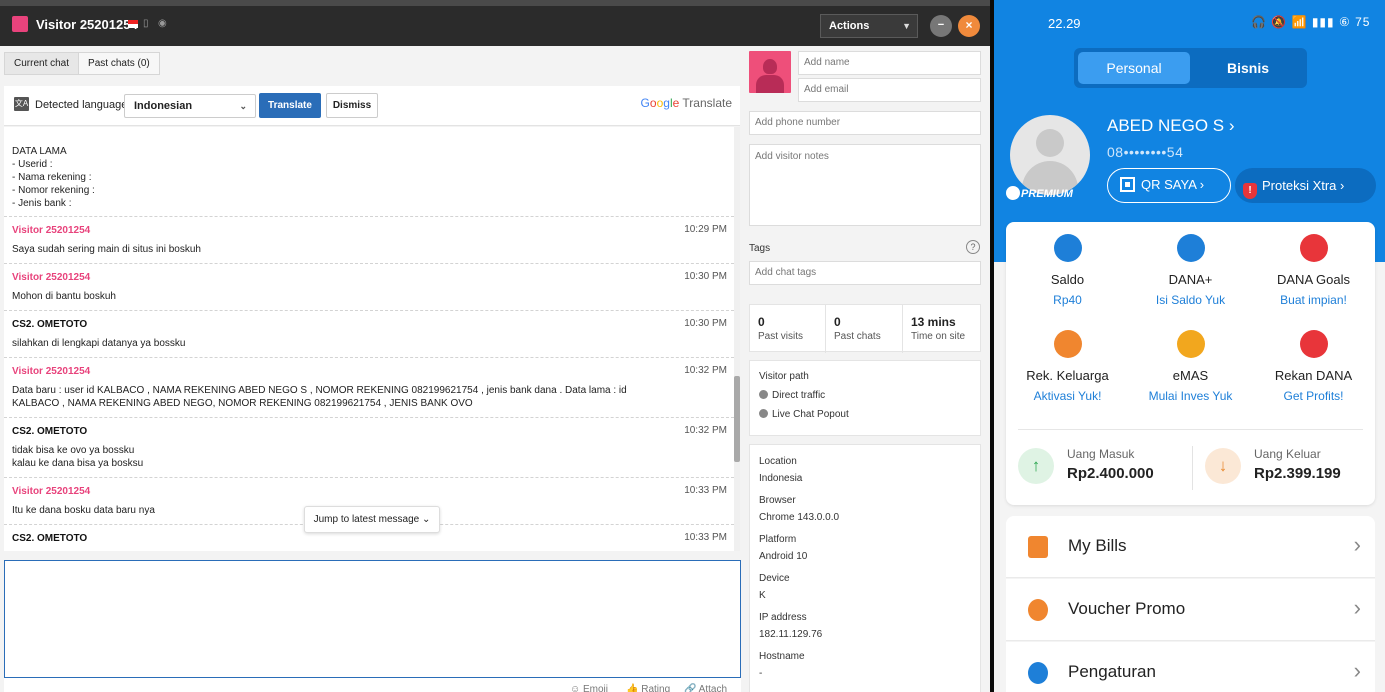  Describe the element at coordinates (1190, 547) in the screenshot. I see `menu-my-bills: My Bills ›` at that location.